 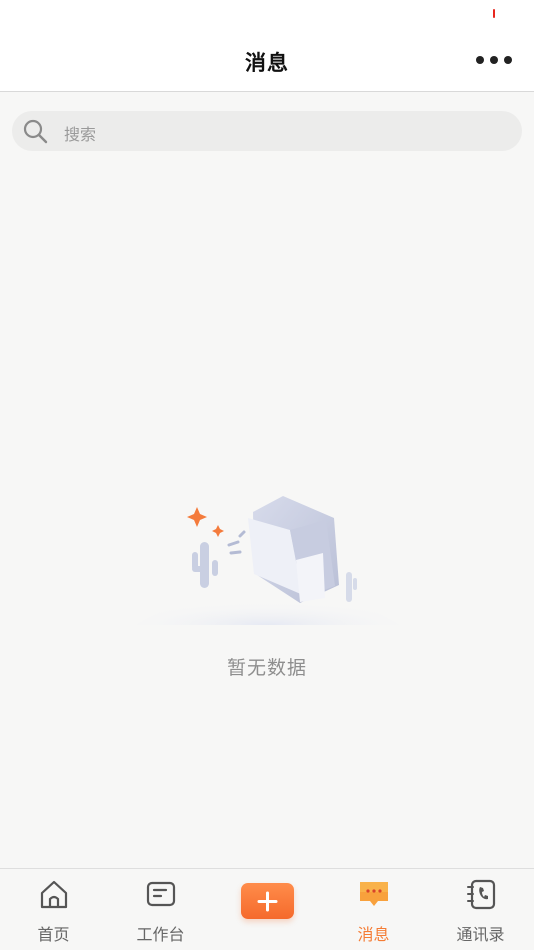 I want to click on tab-home: 首页, so click(x=53, y=909).